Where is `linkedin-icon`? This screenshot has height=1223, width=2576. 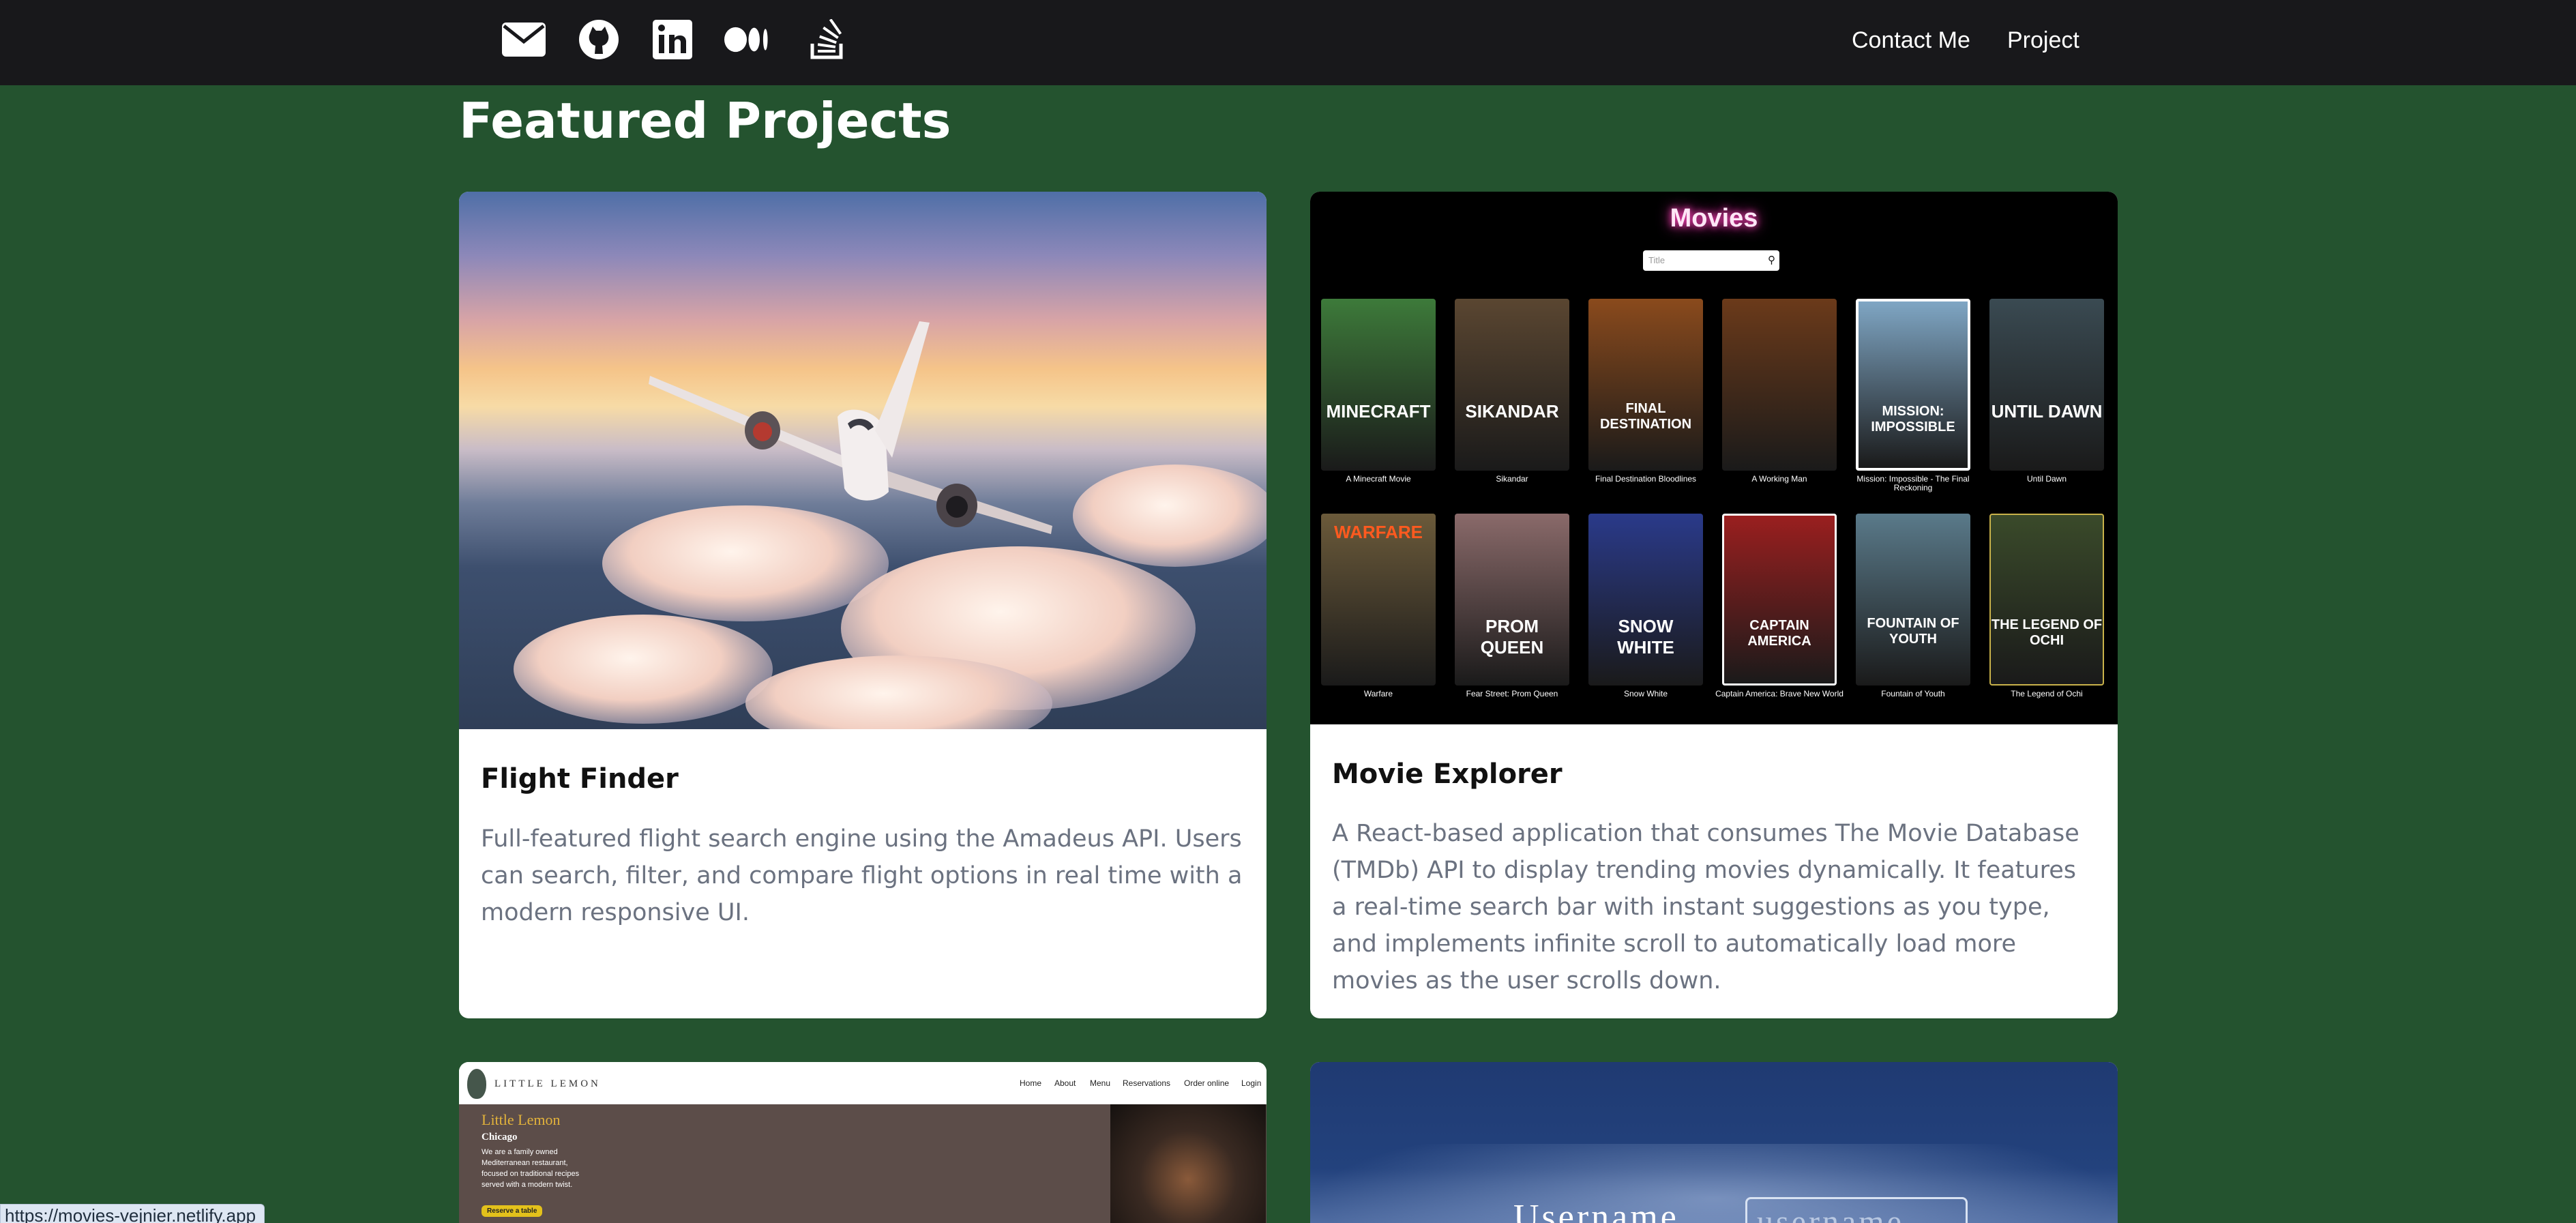 linkedin-icon is located at coordinates (672, 39).